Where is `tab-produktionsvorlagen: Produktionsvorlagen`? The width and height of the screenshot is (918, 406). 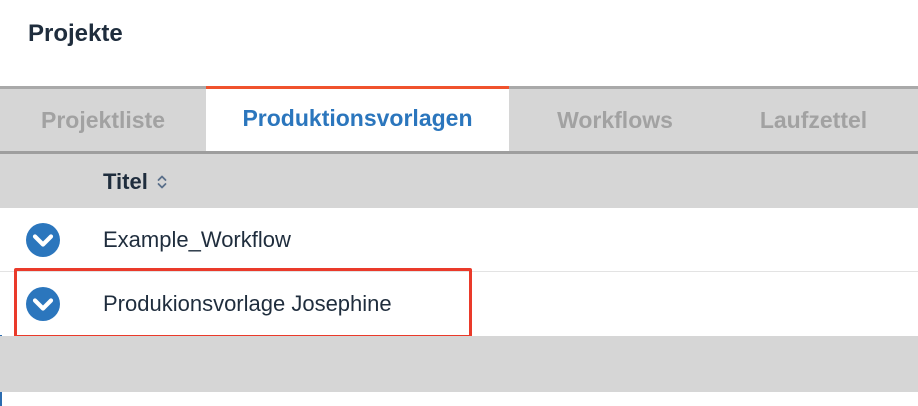
tab-produktionsvorlagen: Produktionsvorlagen is located at coordinates (357, 118).